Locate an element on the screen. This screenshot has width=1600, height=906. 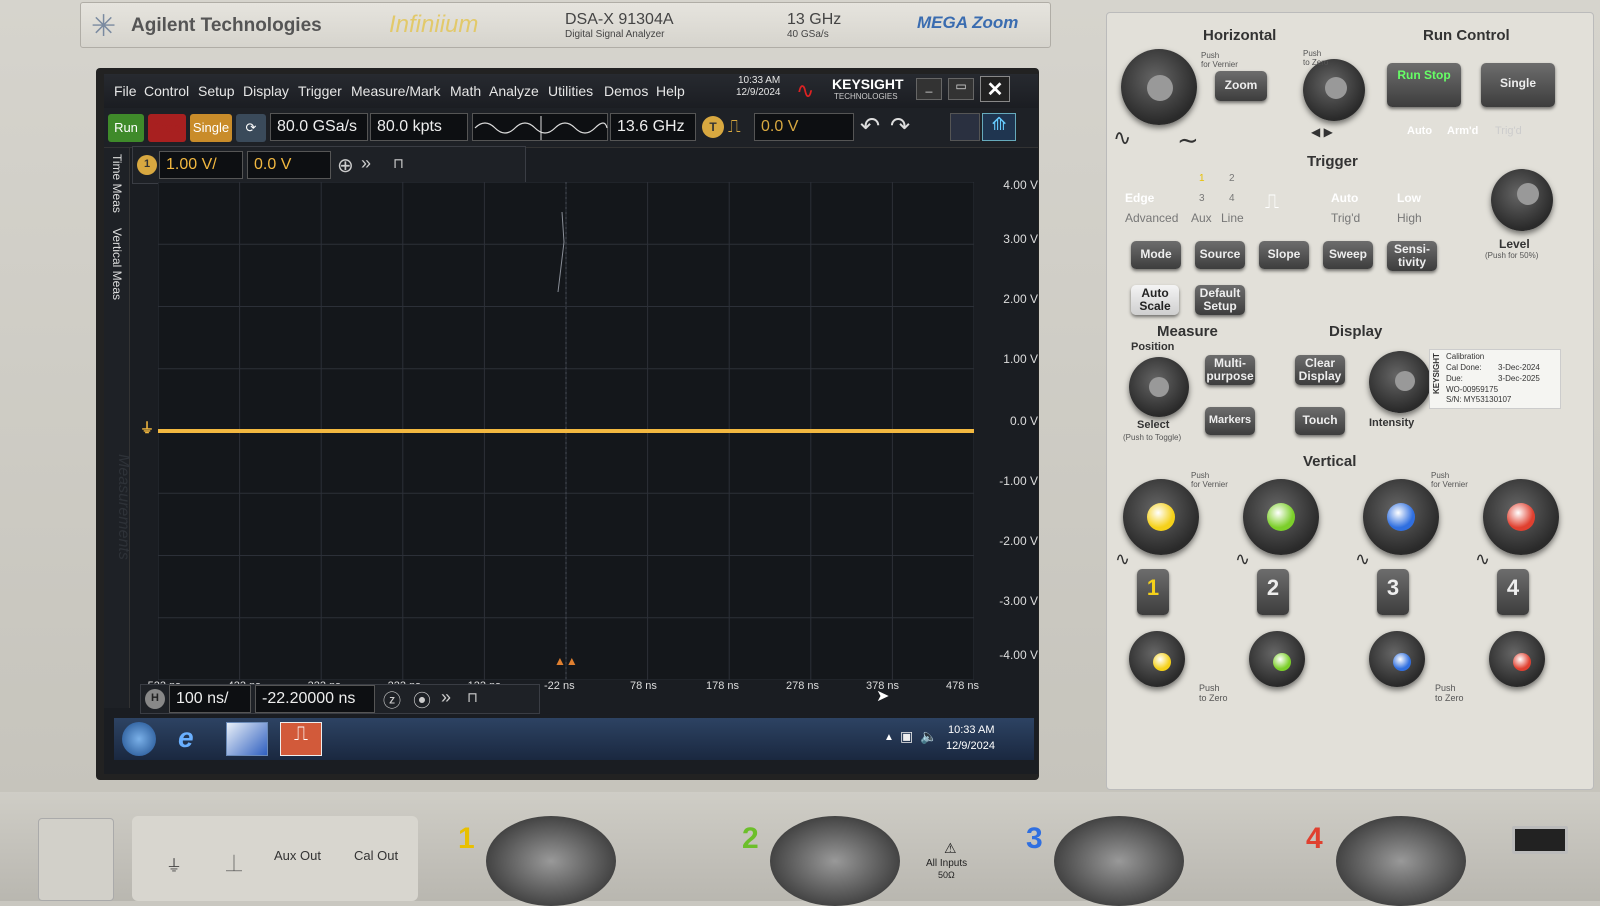
run-button: Run is located at coordinates (126, 128).